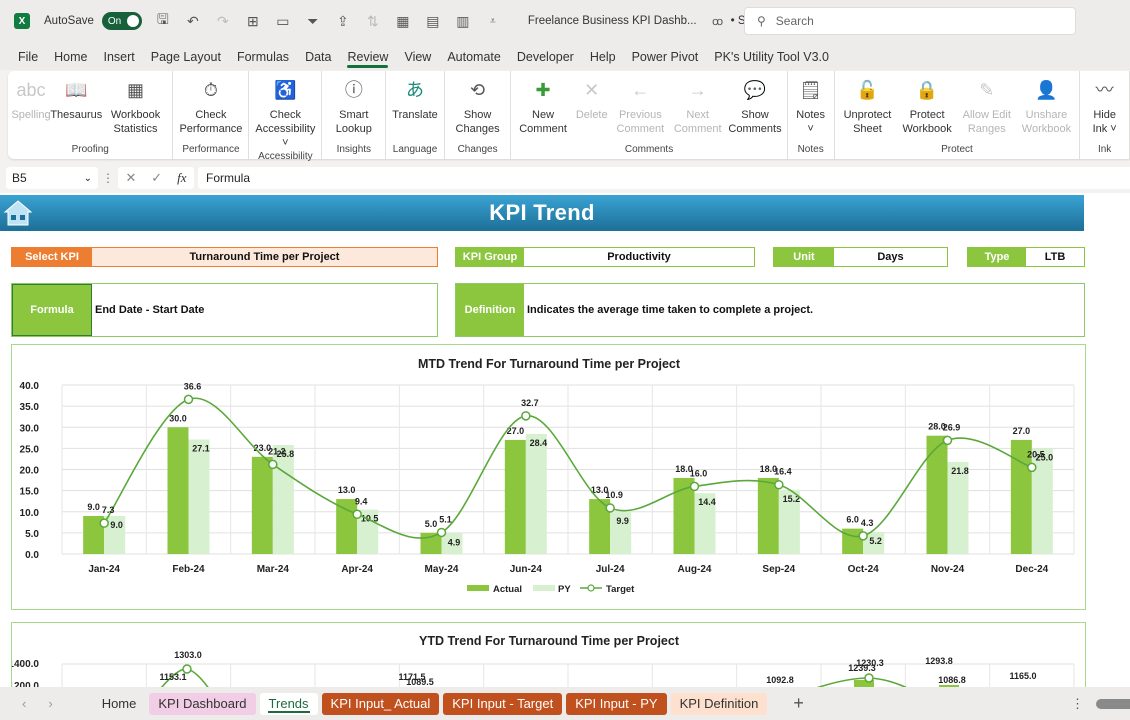  Describe the element at coordinates (542, 105) in the screenshot. I see `new-comment-button: ✚ New Comment` at that location.